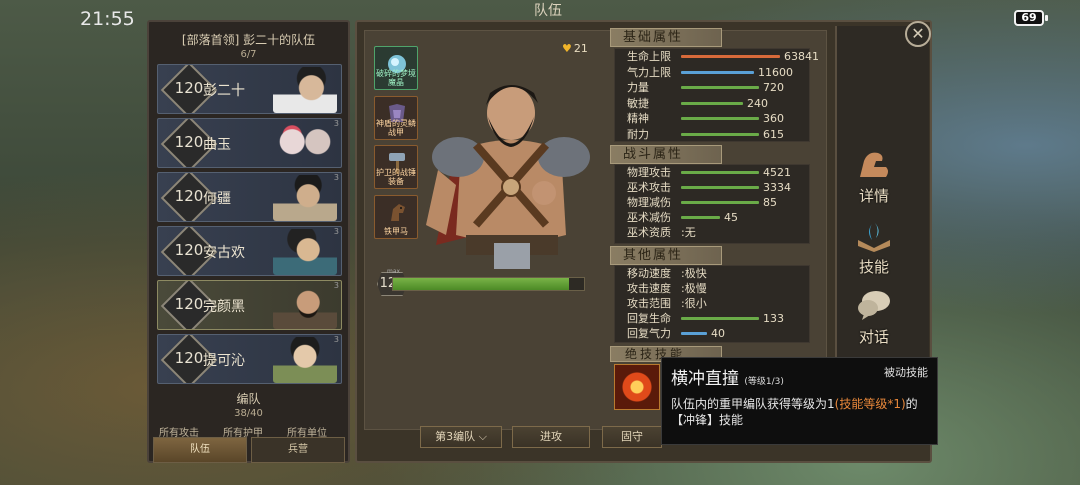 The height and width of the screenshot is (485, 1080). I want to click on other-attributes-header: 其他属性, so click(666, 255).